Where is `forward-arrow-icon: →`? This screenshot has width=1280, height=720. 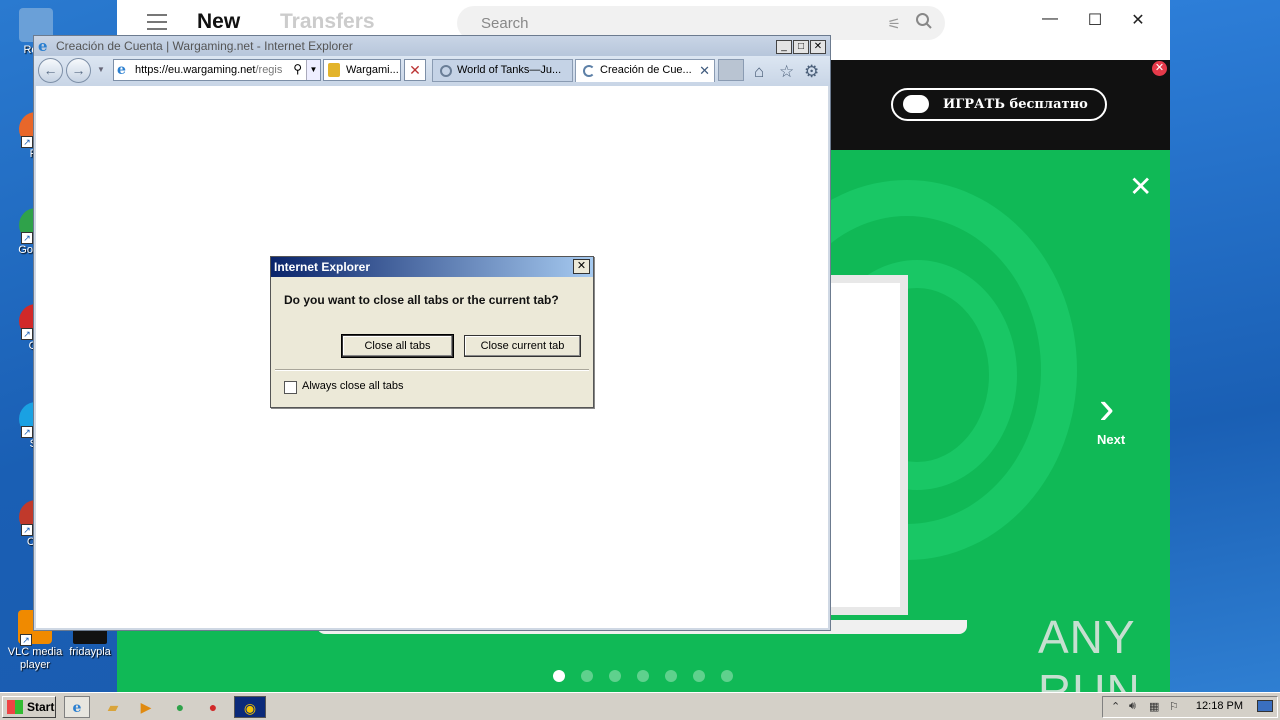
forward-arrow-icon: → is located at coordinates (78, 70).